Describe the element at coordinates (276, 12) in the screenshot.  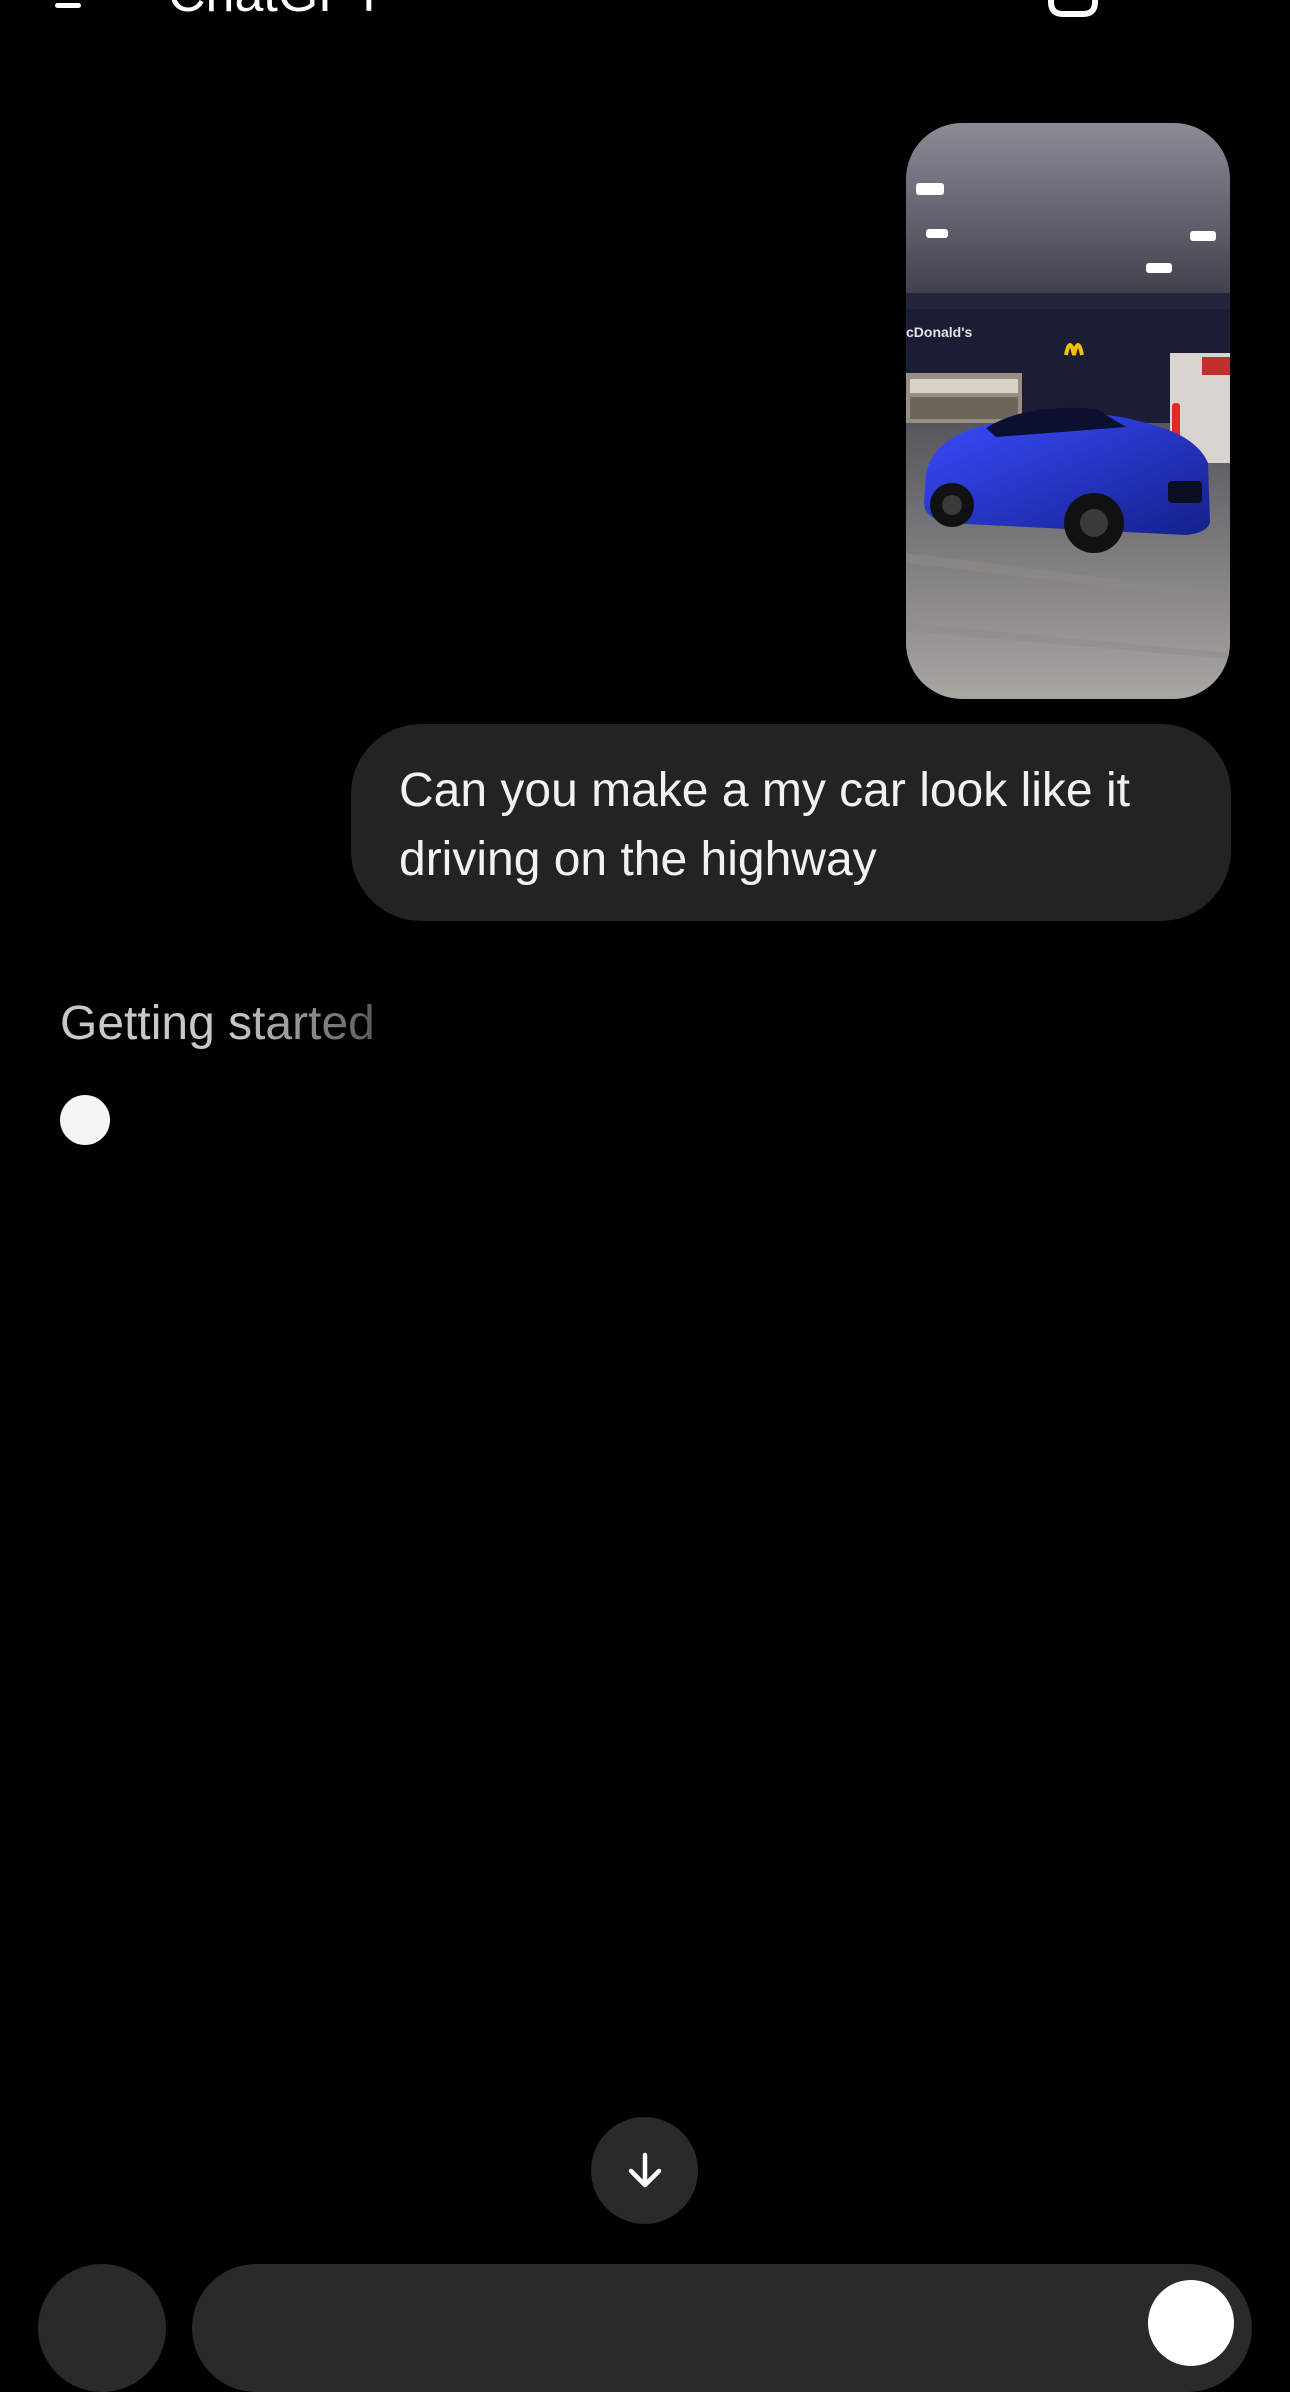
I see `app-title: ChatGPT` at that location.